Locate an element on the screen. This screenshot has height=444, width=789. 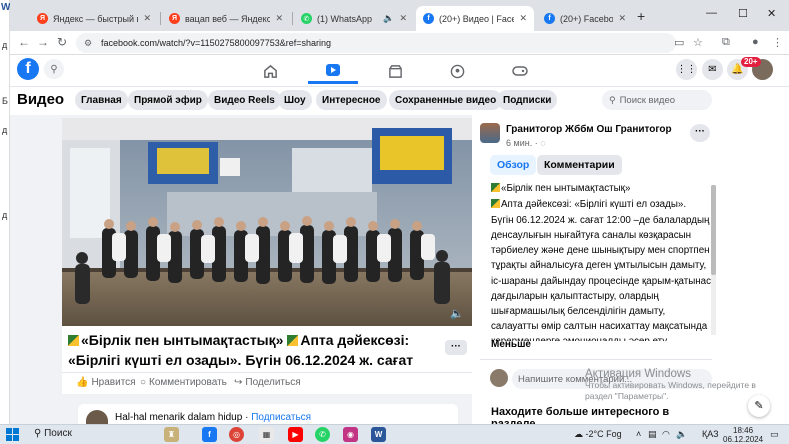
globe-icon: ◌ is located at coordinates (543, 143).